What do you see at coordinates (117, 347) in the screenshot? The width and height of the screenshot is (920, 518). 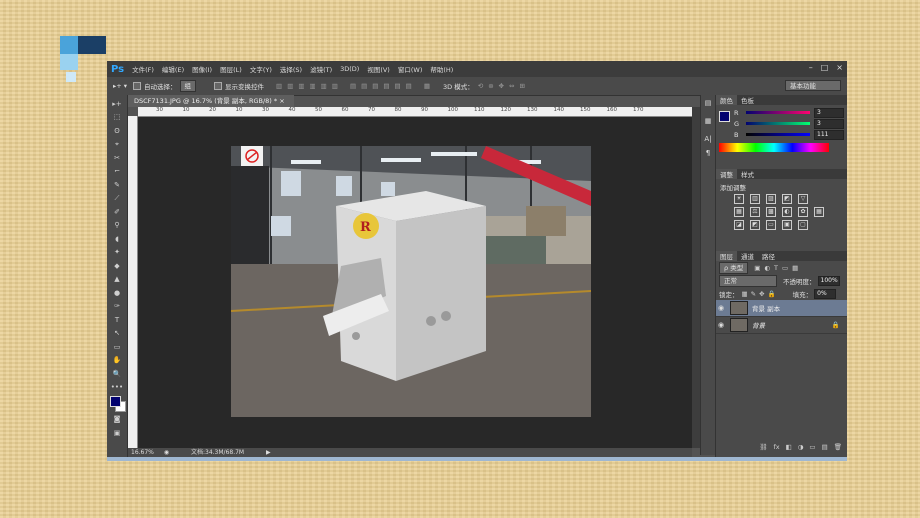 I see `shape-tool-icon: ▭` at bounding box center [117, 347].